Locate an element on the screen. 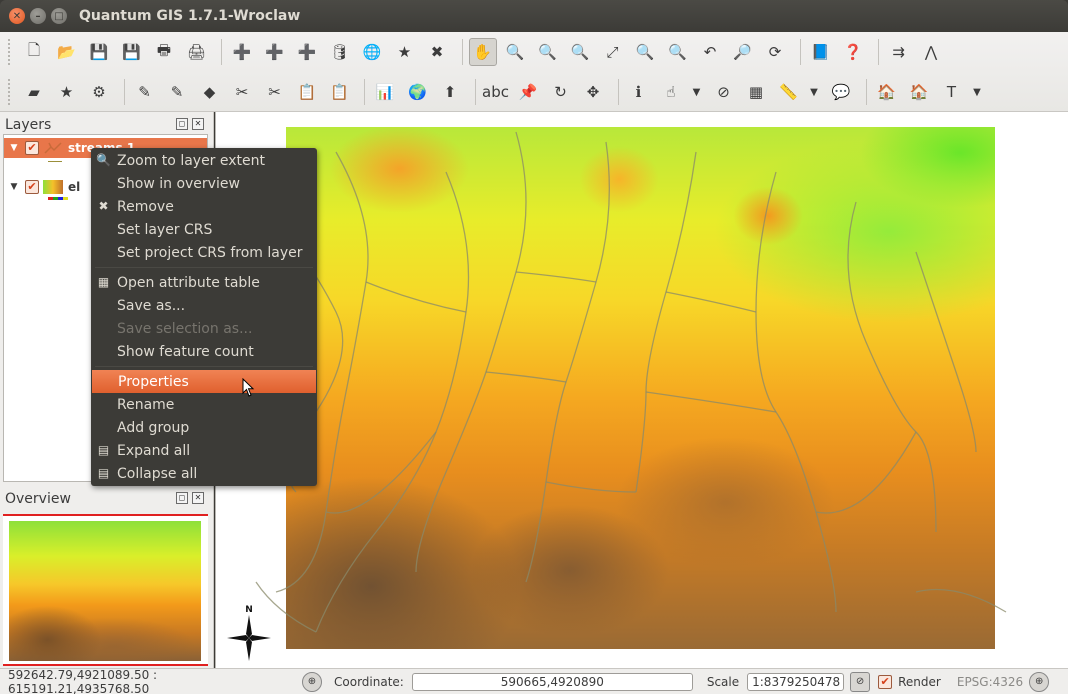 This screenshot has width=1068, height=694. crs-status-icon: ⊕ is located at coordinates (1039, 681).